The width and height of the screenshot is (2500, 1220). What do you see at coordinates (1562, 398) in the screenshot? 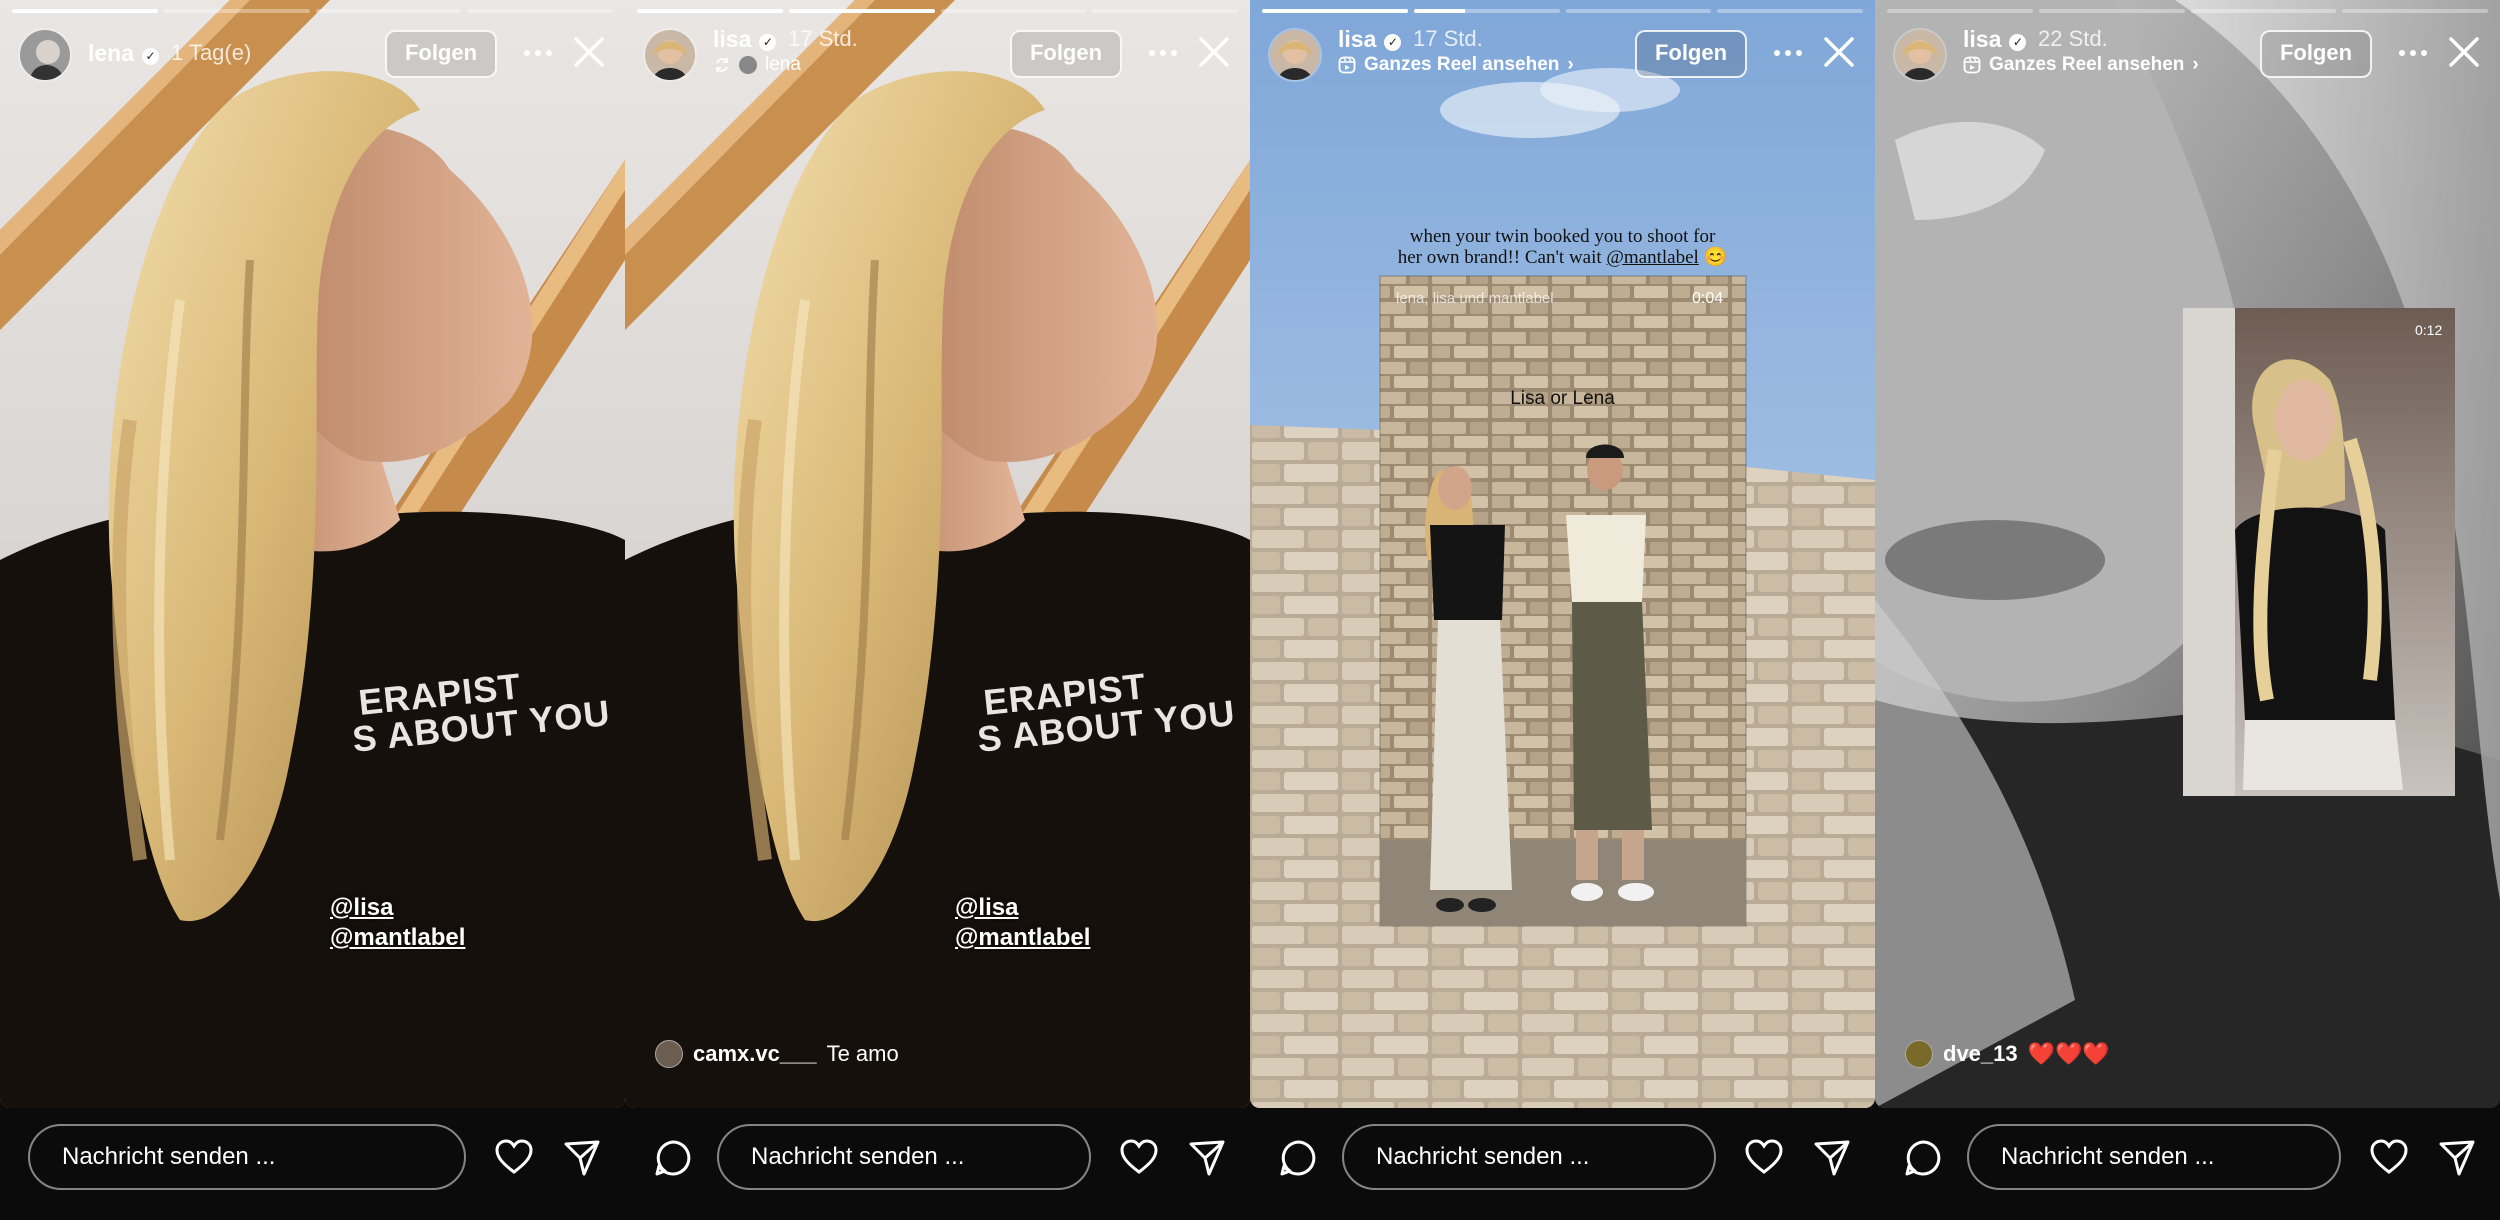
I see `reel-overlay-text: Lisa or Lena` at bounding box center [1562, 398].